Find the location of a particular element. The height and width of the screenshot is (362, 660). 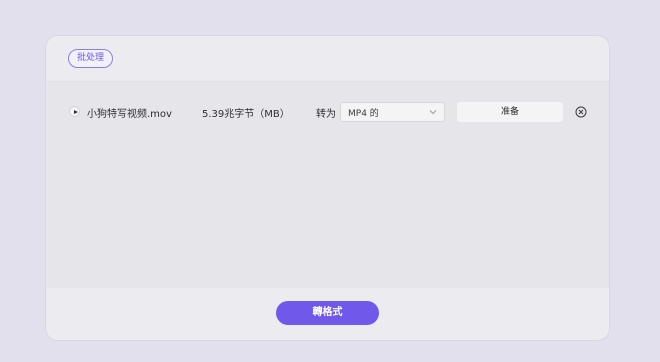

file-row: 小狗特写视频.mov 5.39兆字节（MB） 转为 MP4 的 准备 is located at coordinates (327, 112).